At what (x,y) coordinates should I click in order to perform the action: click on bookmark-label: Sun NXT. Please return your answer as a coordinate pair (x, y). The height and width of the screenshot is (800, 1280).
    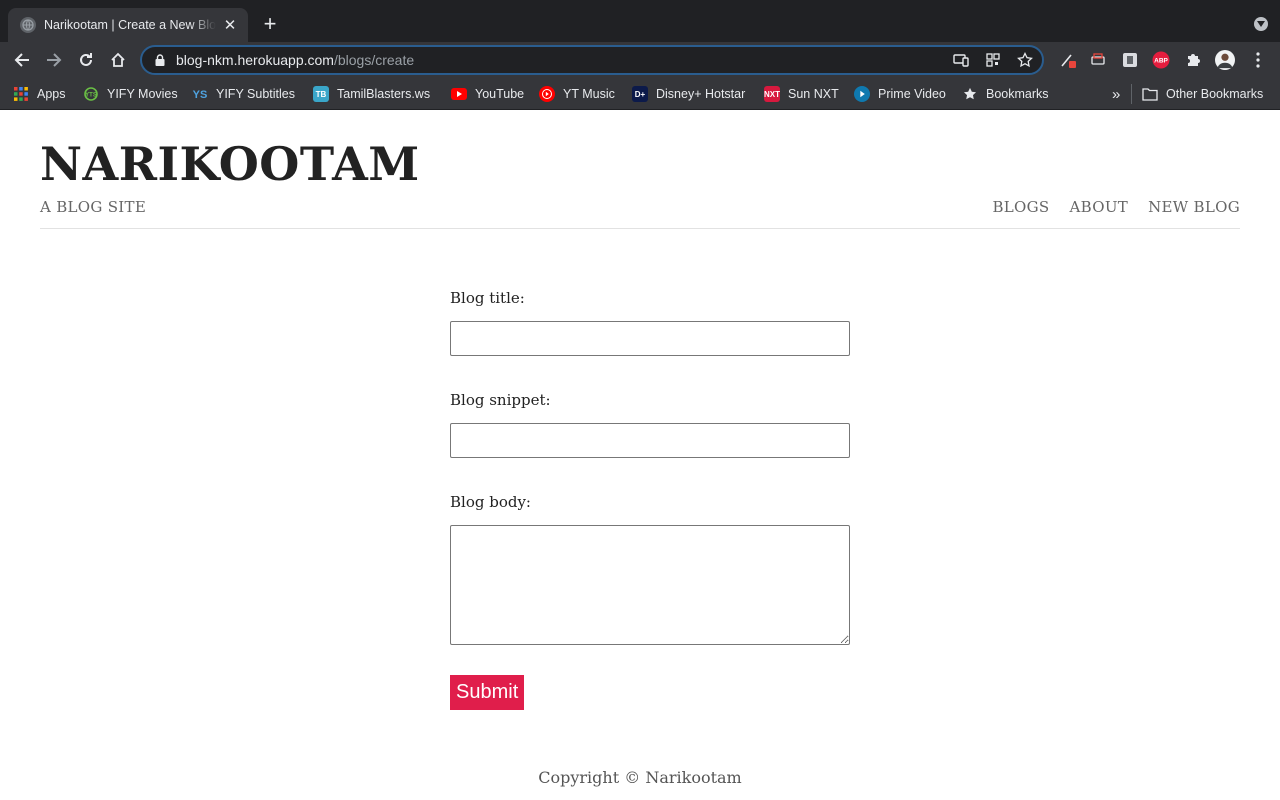
    Looking at the image, I should click on (813, 94).